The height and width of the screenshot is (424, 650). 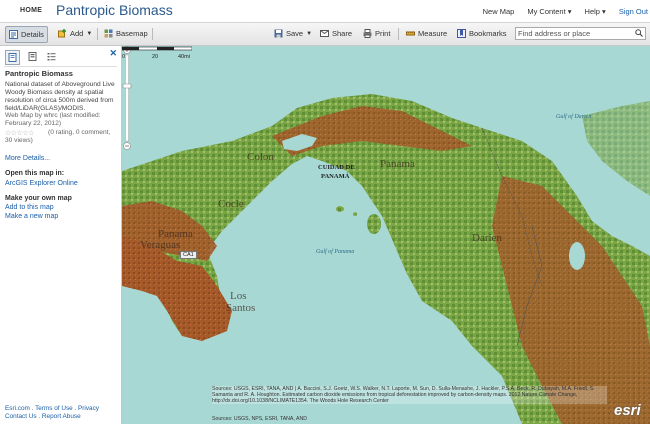 I want to click on new-map-link: Make a new map, so click(x=31, y=216).